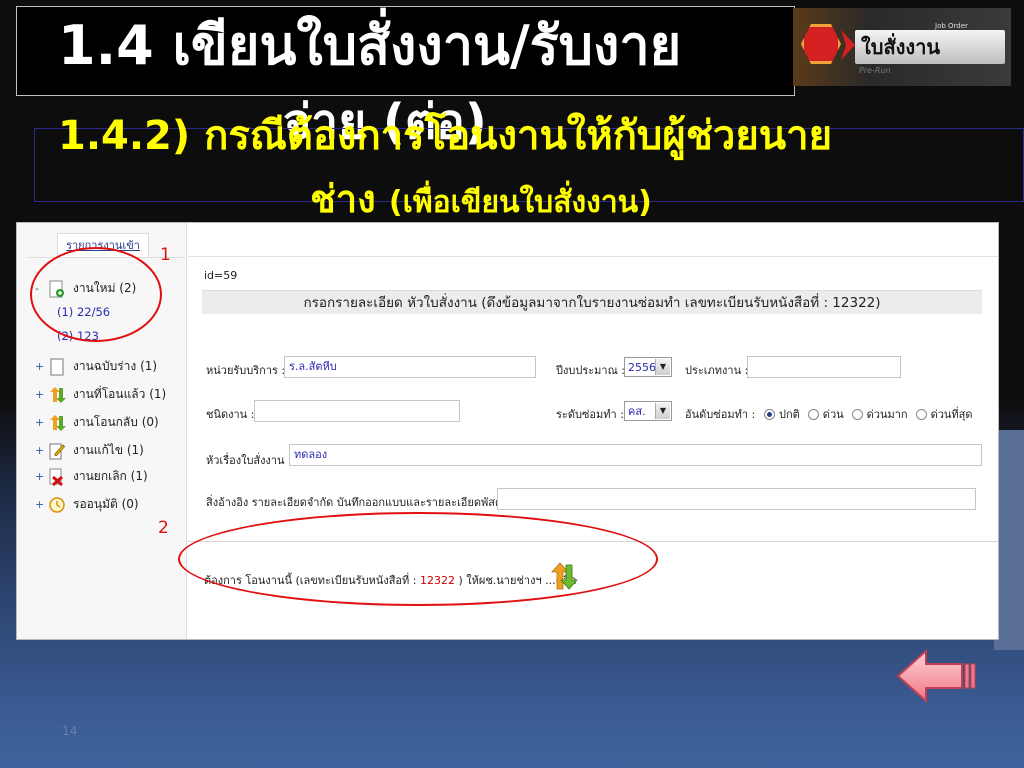 The image size is (1024, 768). I want to click on subject-label: หัวเรื่องใบสั่งงาน :, so click(249, 460).